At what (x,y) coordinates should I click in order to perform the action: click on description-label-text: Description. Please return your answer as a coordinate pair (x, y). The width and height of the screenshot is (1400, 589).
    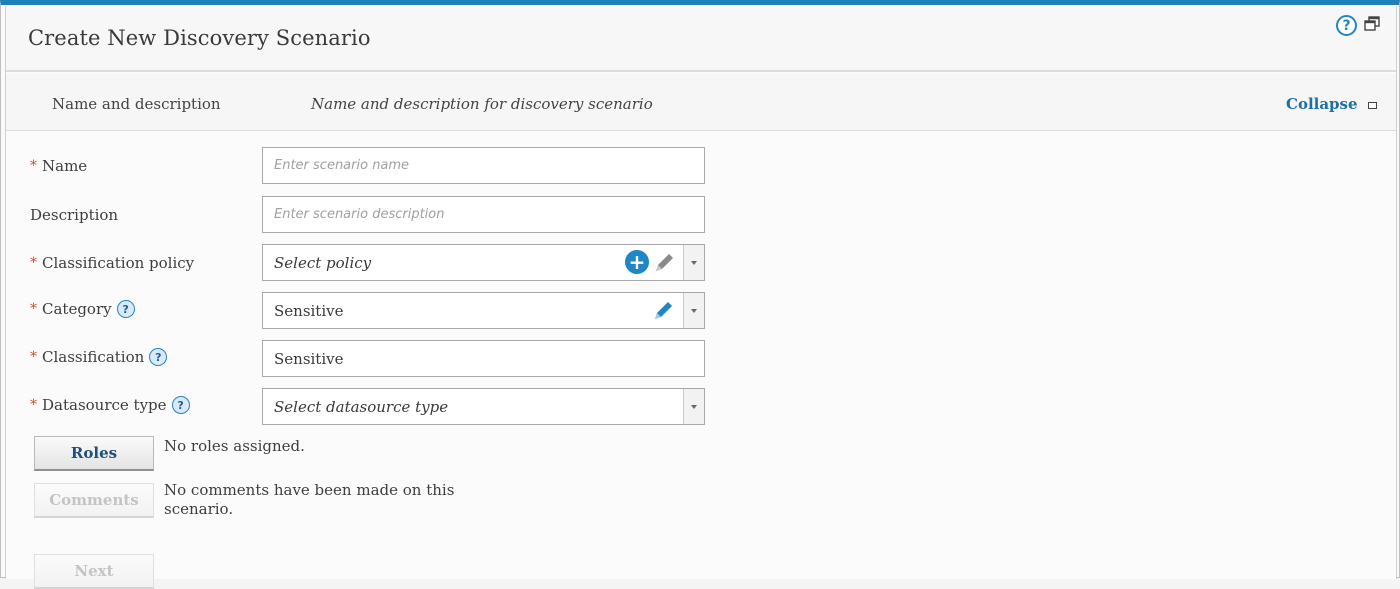
    Looking at the image, I should click on (74, 215).